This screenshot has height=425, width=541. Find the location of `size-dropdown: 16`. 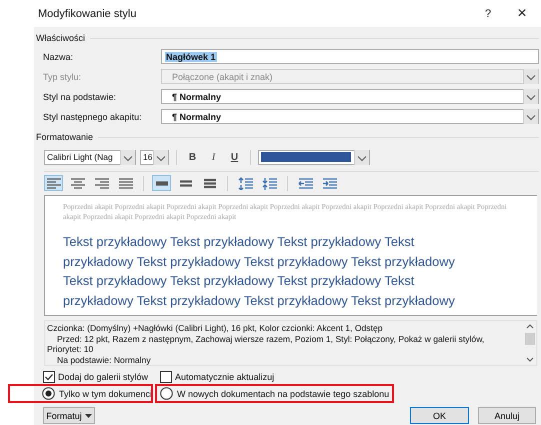

size-dropdown: 16 is located at coordinates (154, 157).